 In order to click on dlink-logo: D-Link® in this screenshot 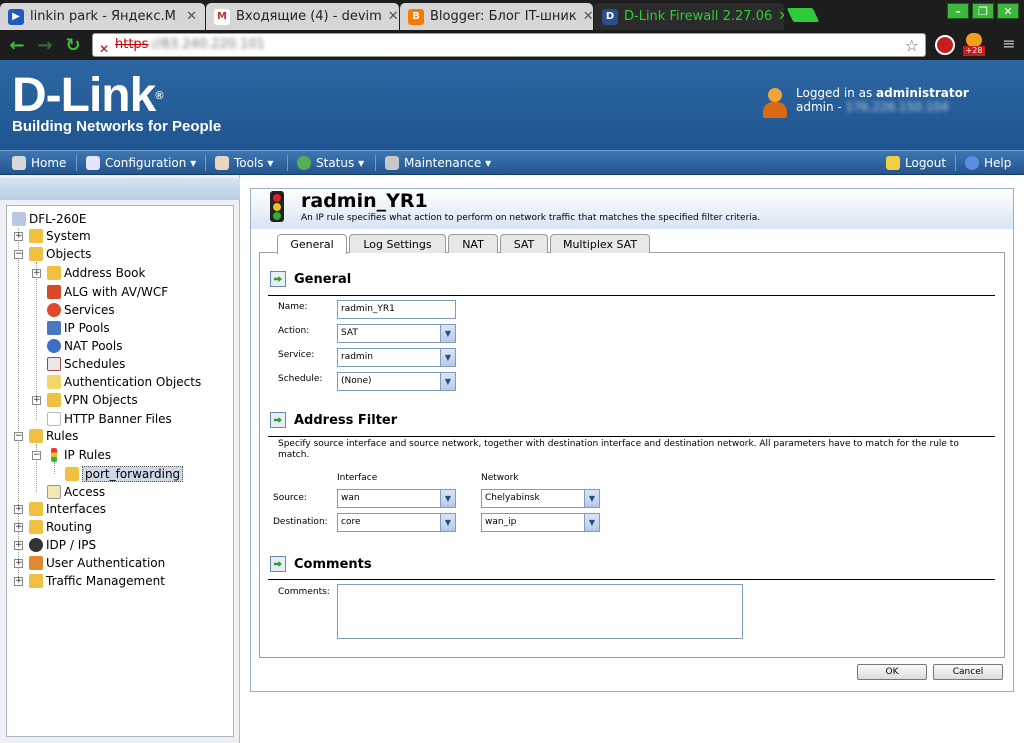, I will do `click(87, 95)`.